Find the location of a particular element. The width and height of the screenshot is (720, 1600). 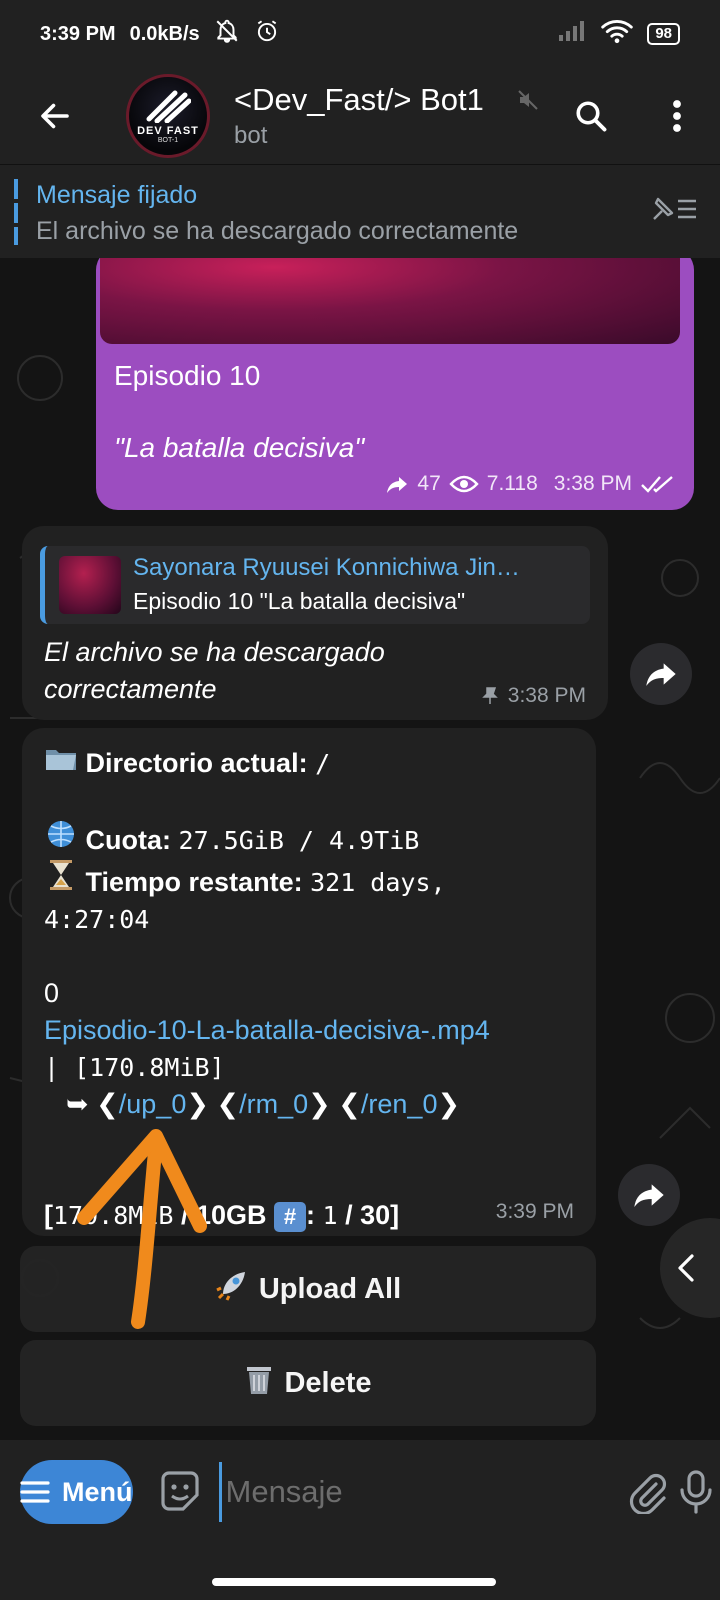

message-input is located at coordinates (421, 1492).